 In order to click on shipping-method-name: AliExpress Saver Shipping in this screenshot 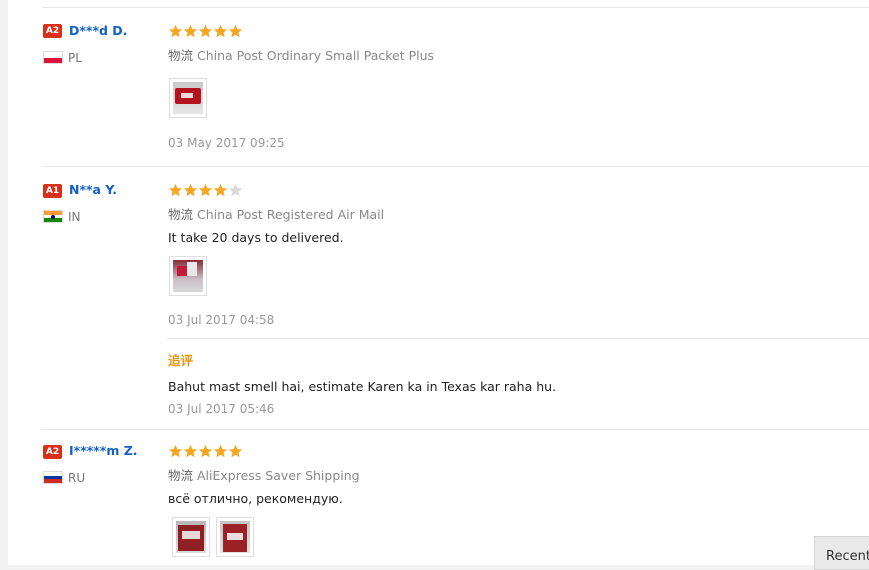, I will do `click(278, 475)`.